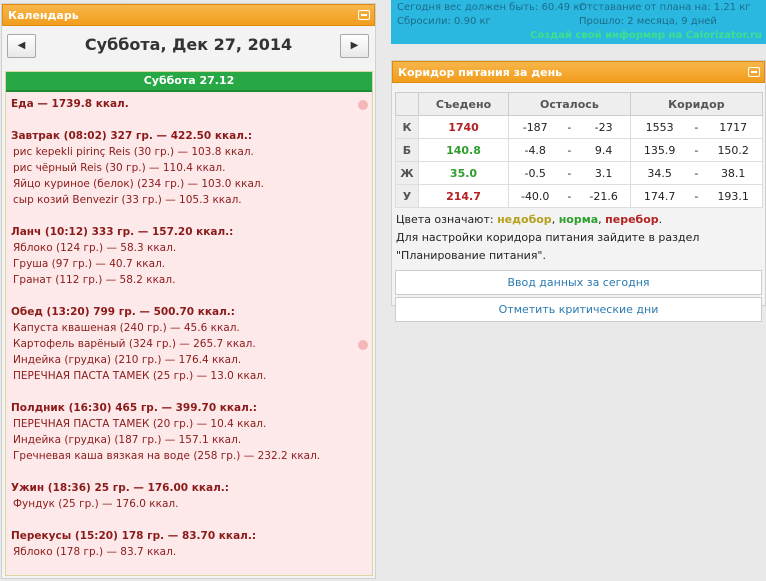  What do you see at coordinates (123, 312) in the screenshot?
I see `meal-header: Обед (13:20) 799 гр. — 500.70 ккал.:` at bounding box center [123, 312].